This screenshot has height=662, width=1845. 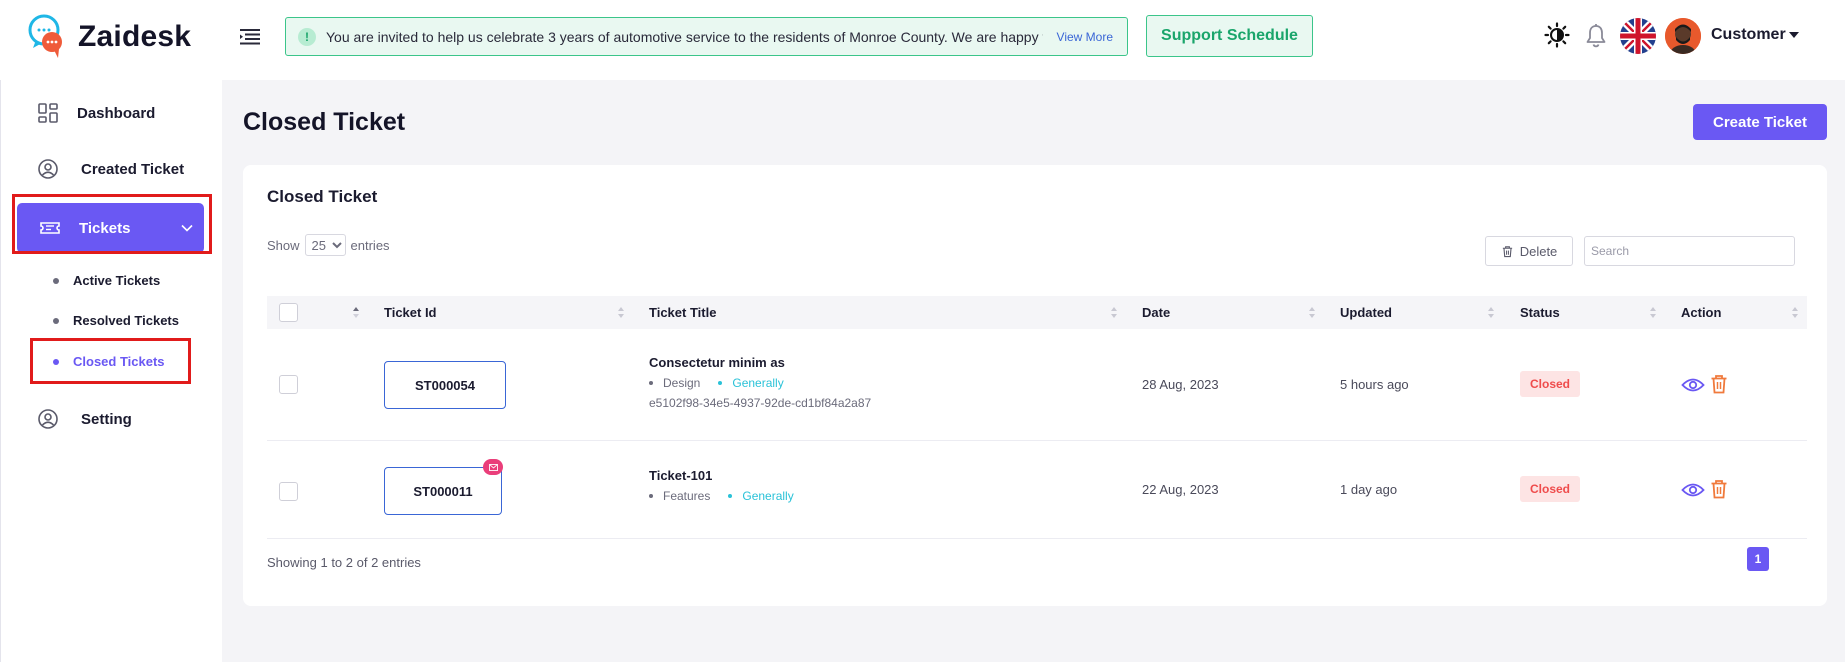 What do you see at coordinates (344, 562) in the screenshot?
I see `table-info: Showing 1 to 2 of 2 entries` at bounding box center [344, 562].